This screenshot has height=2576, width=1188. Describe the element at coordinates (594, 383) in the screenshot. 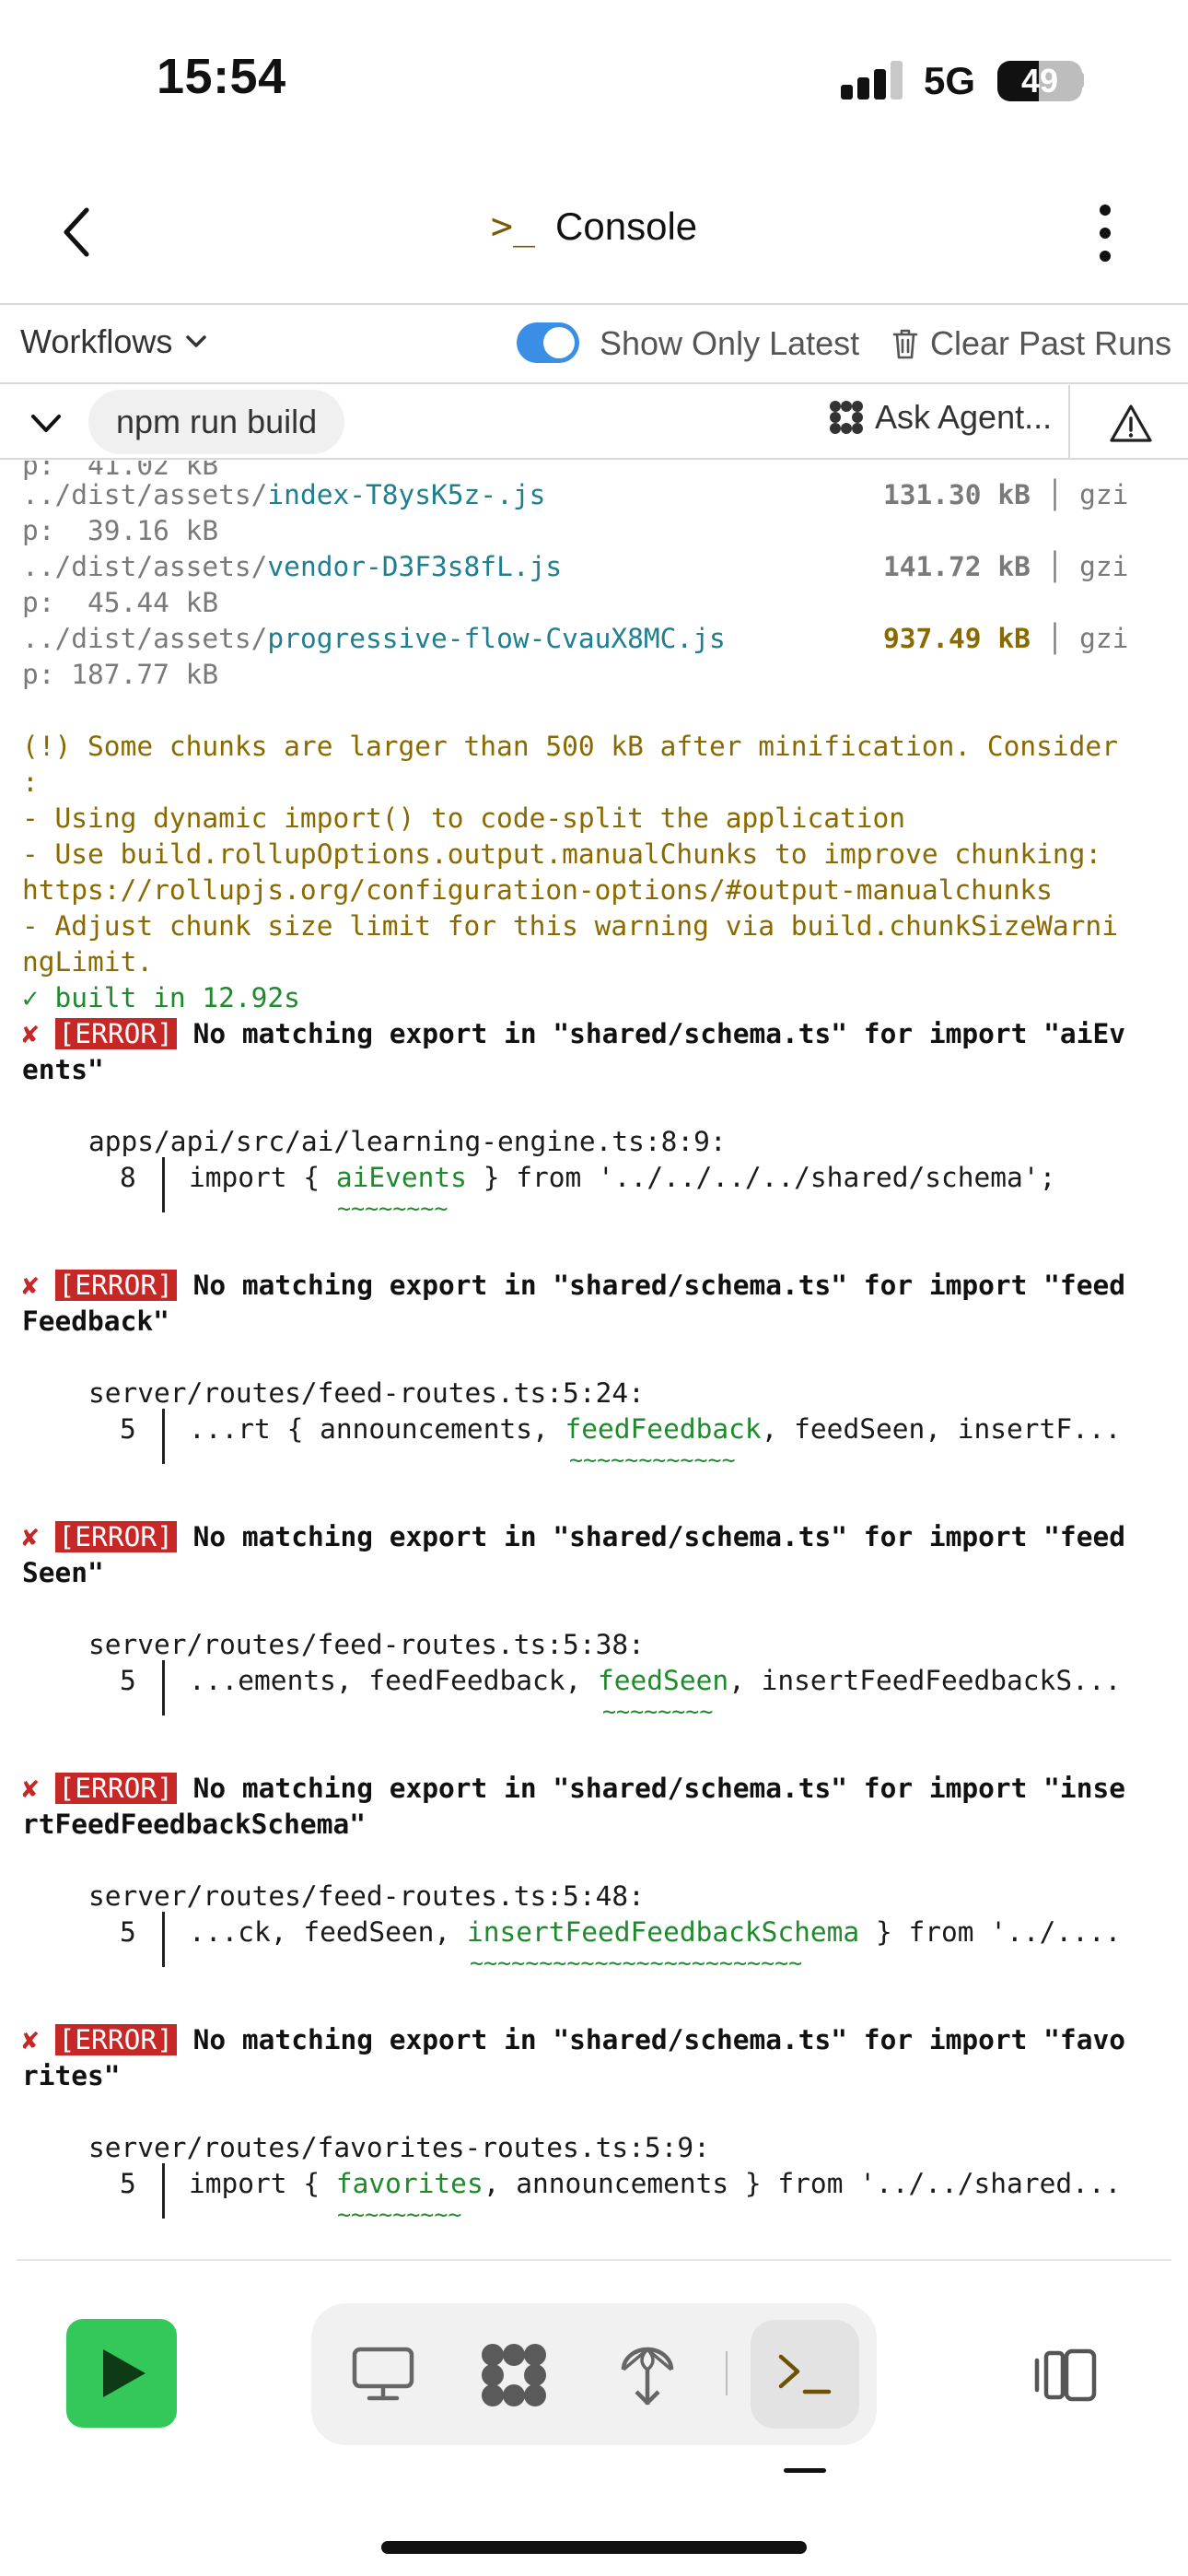

I see `toolbar-divider` at that location.